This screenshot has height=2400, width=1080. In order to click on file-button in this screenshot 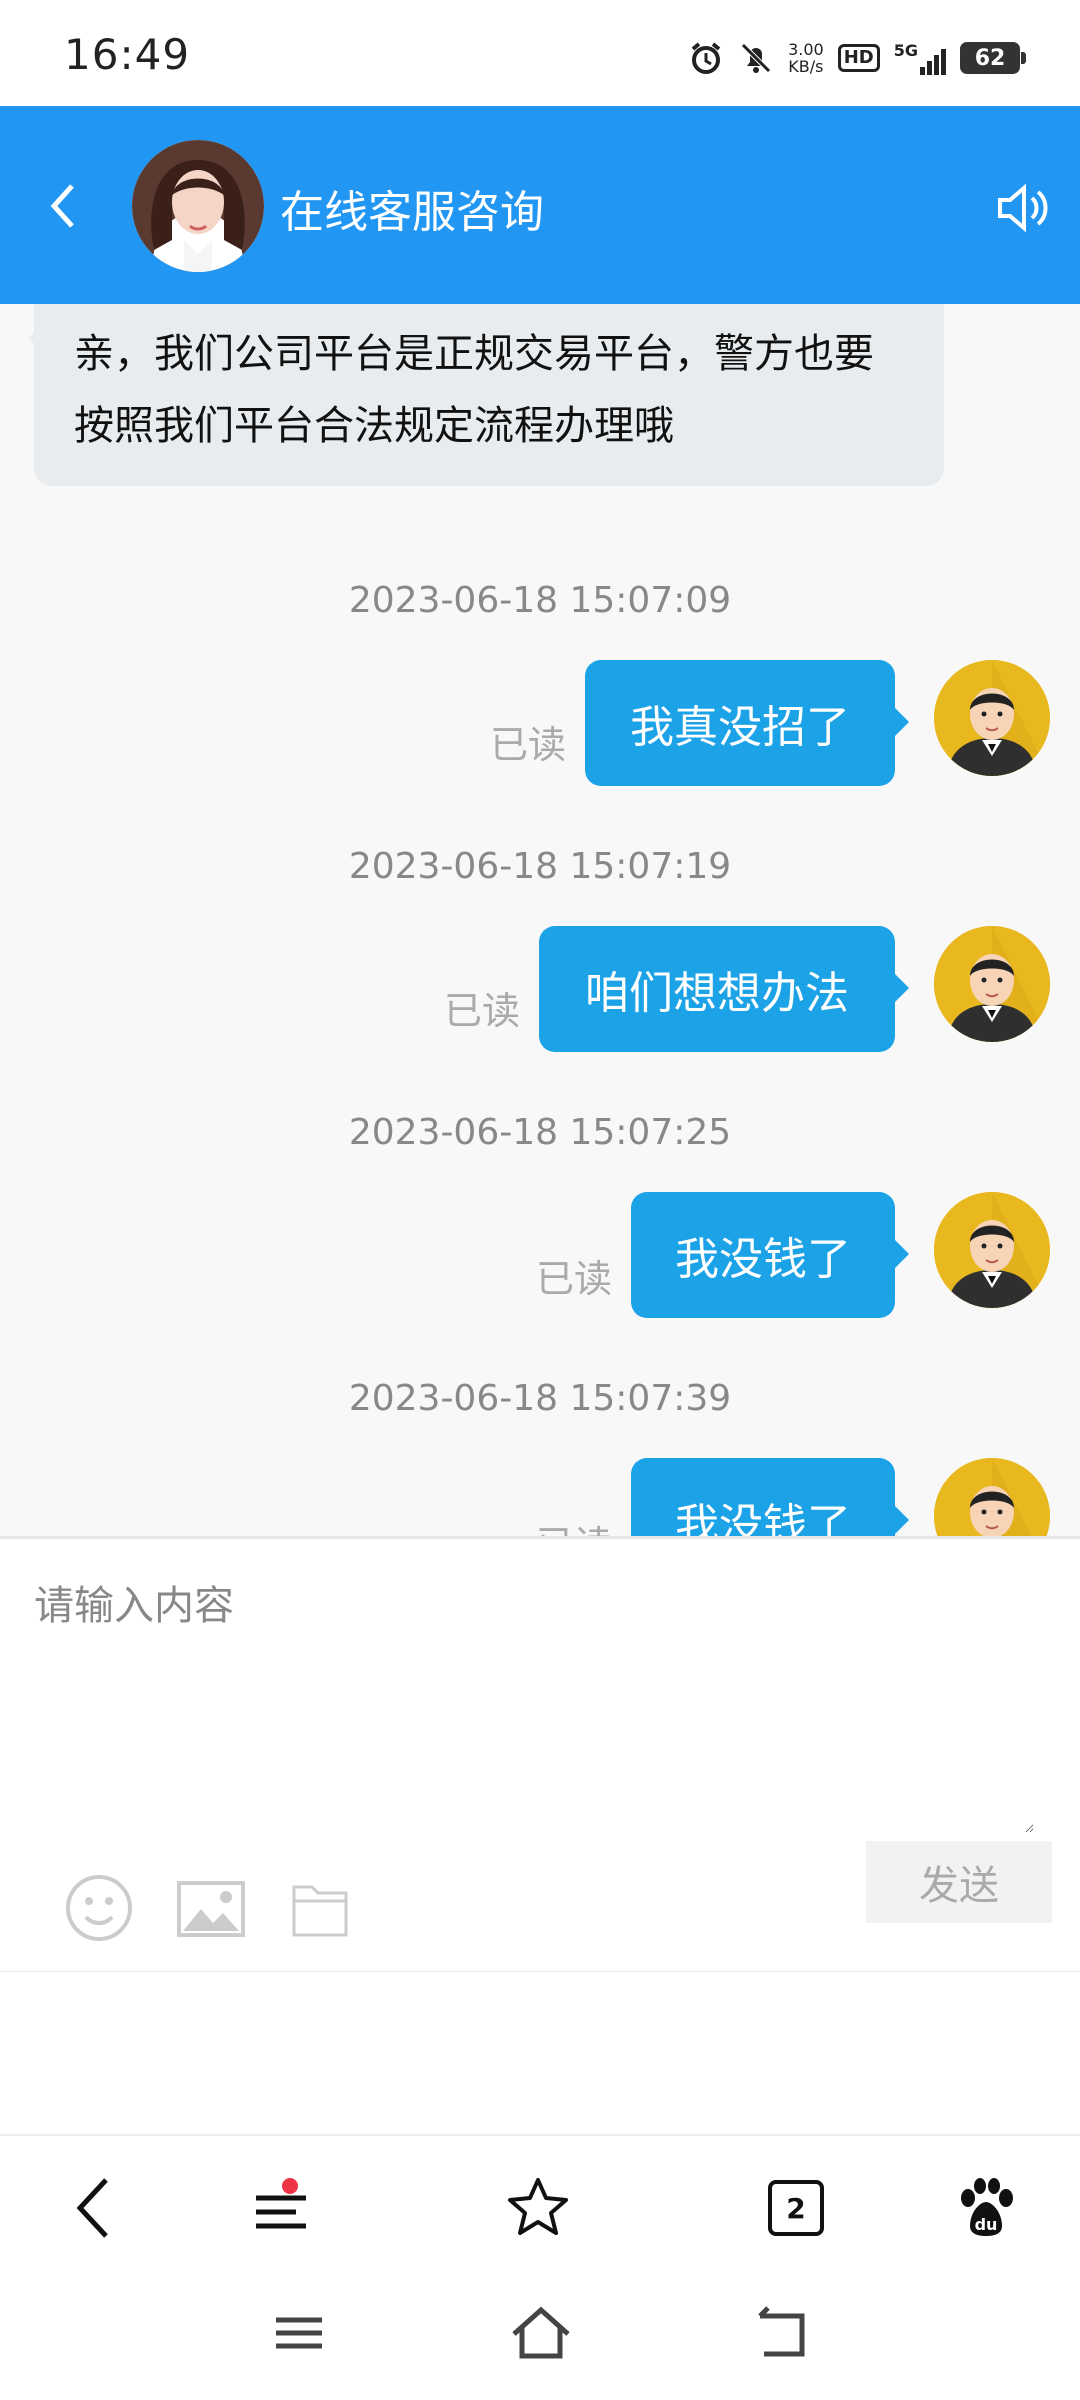, I will do `click(325, 1908)`.